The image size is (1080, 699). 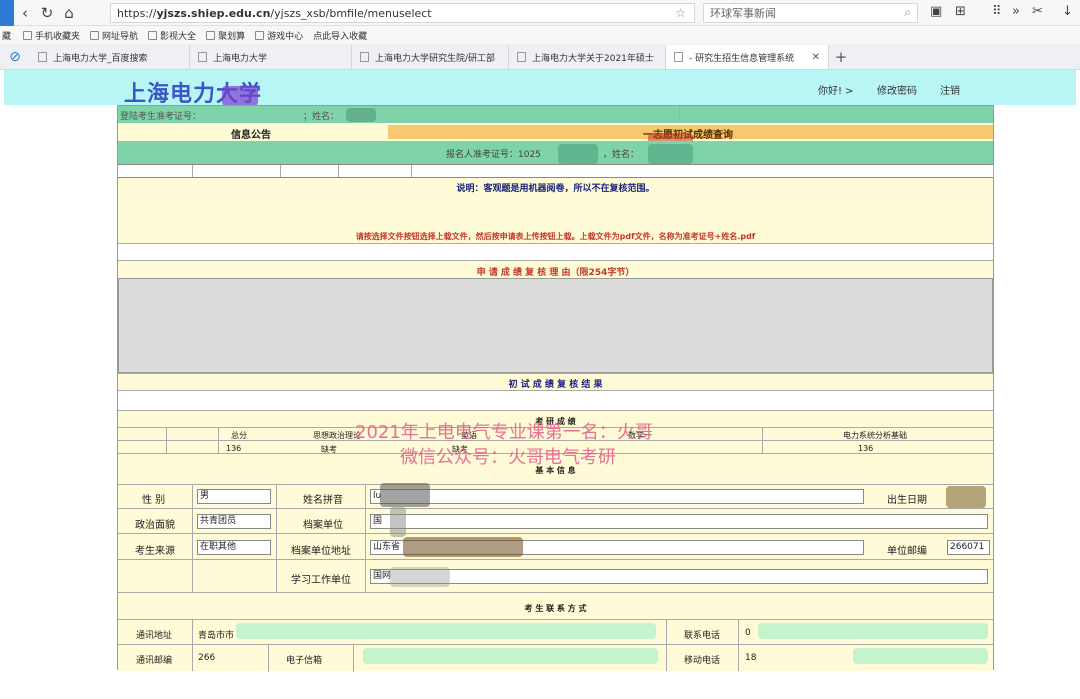 What do you see at coordinates (702, 661) in the screenshot?
I see `mobile-label: 移动电话` at bounding box center [702, 661].